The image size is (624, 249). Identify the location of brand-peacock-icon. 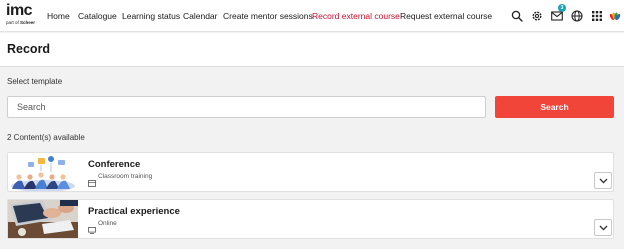
(615, 16).